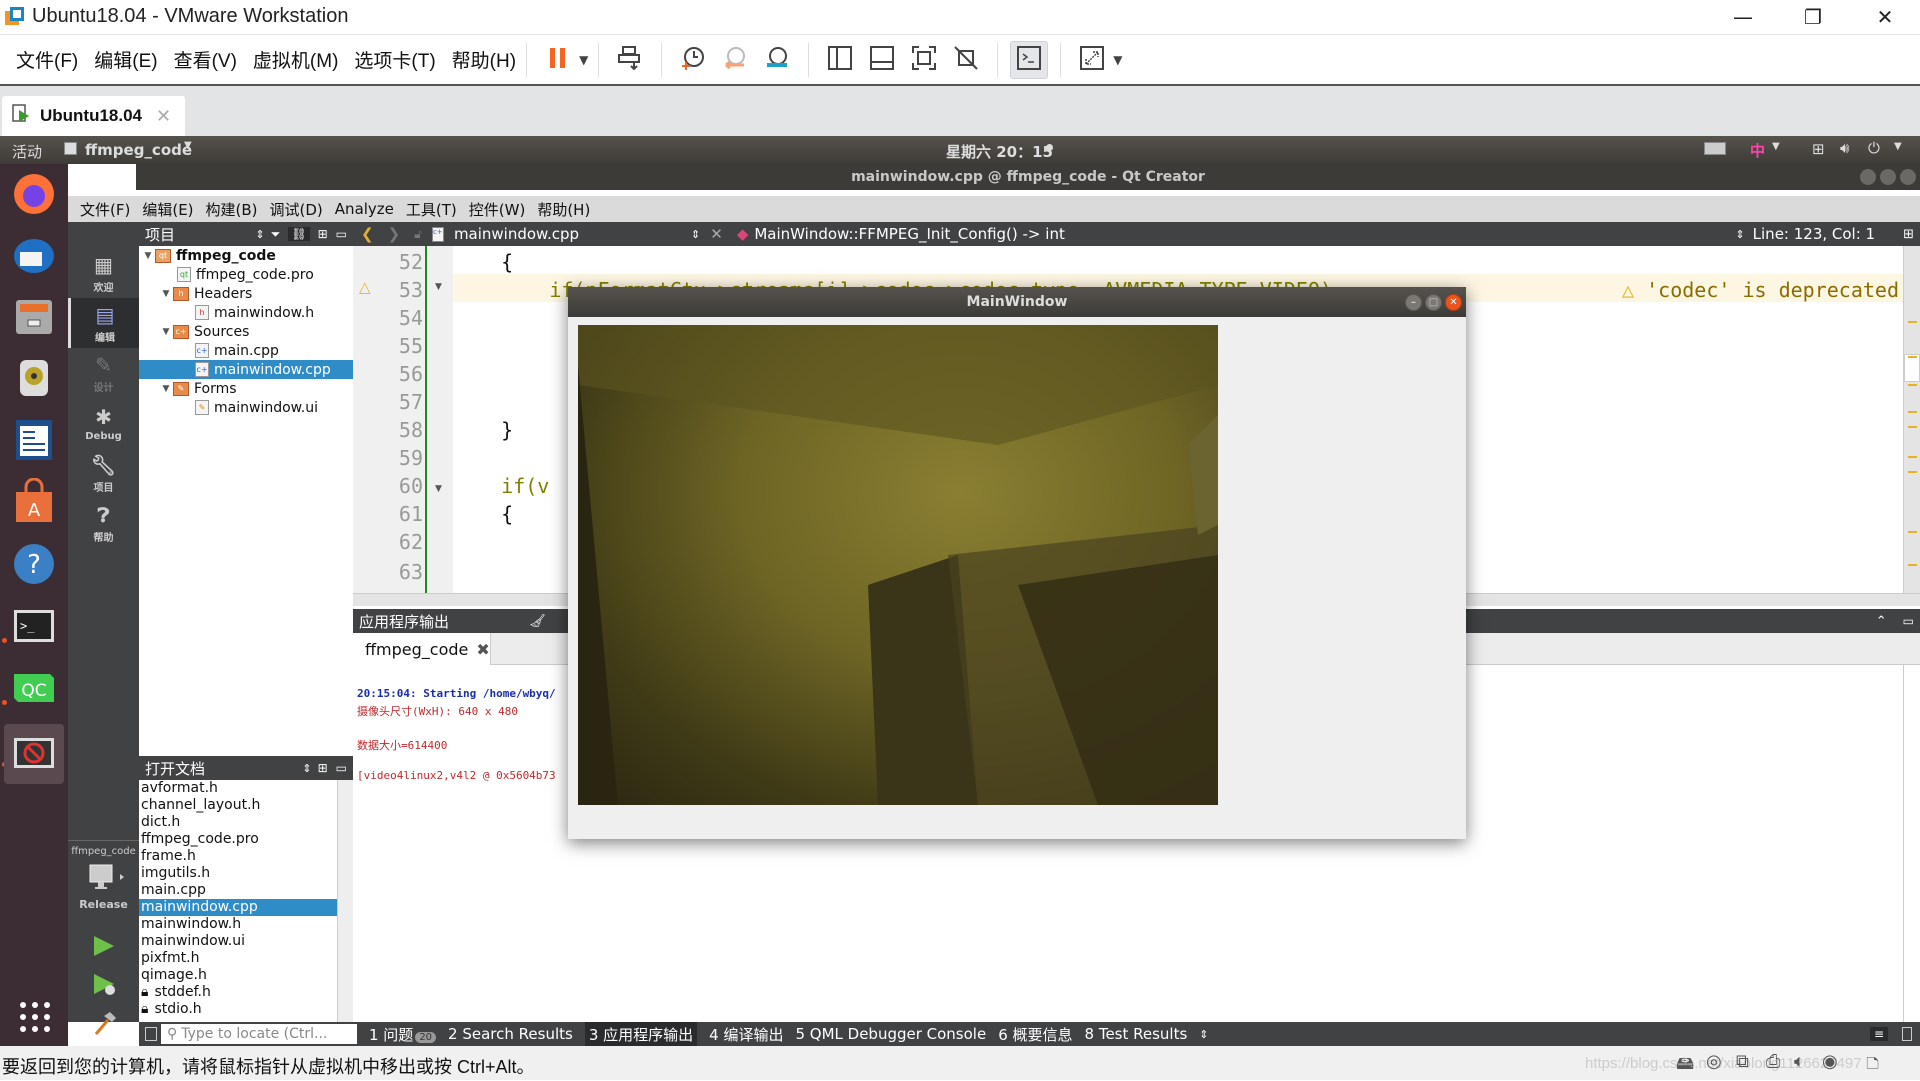  Describe the element at coordinates (1117, 60) in the screenshot. I see `stretch-dropdown-icon: ▼` at that location.